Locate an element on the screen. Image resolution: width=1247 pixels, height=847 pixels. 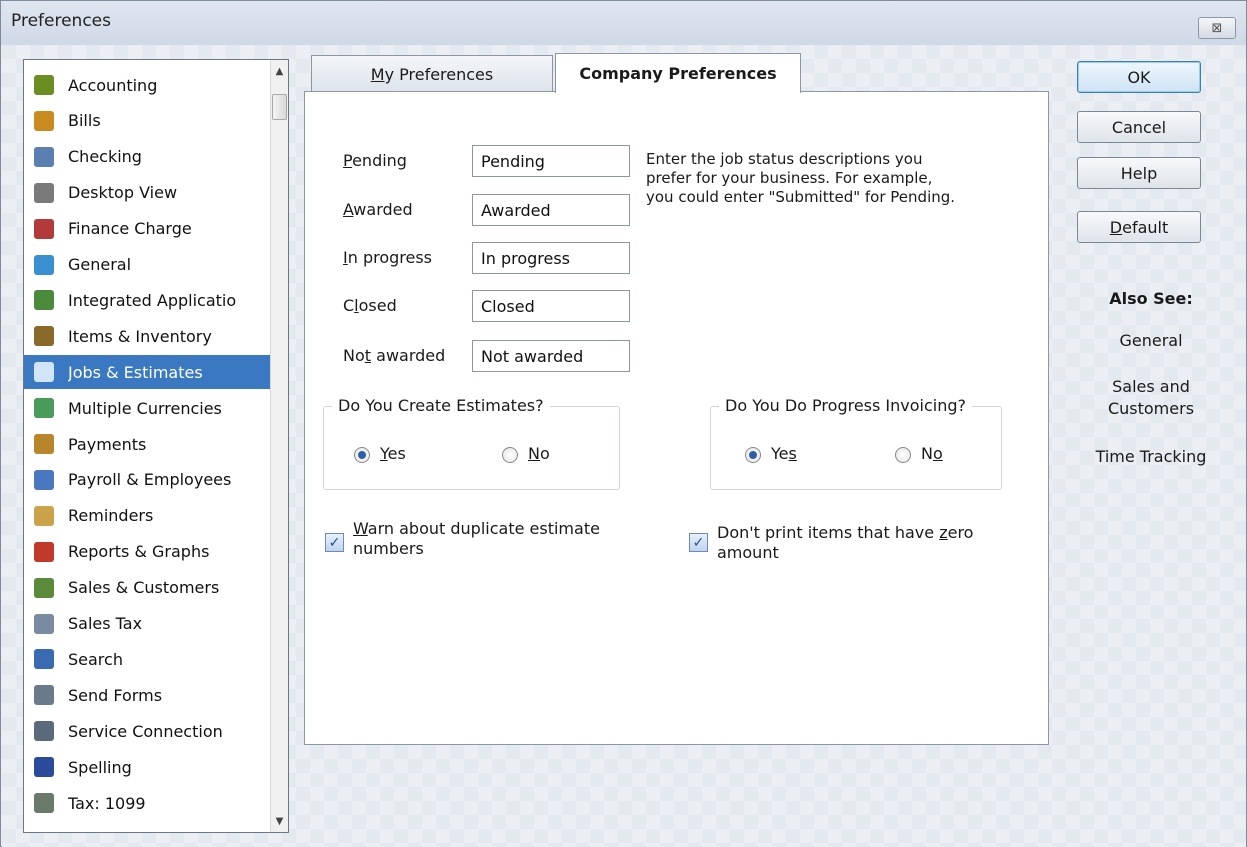
sidebar-item-multiple-currencies: Multiple Currencies is located at coordinates (148, 408).